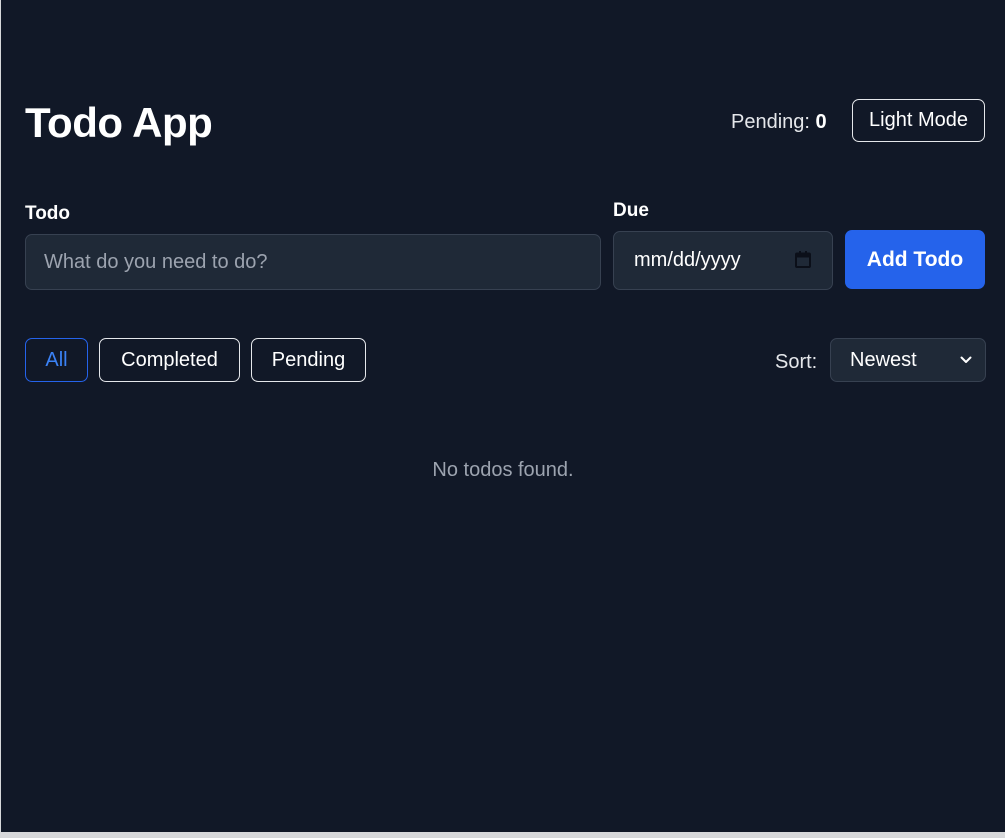 Image resolution: width=1005 pixels, height=838 pixels. I want to click on calendar-icon, so click(803, 259).